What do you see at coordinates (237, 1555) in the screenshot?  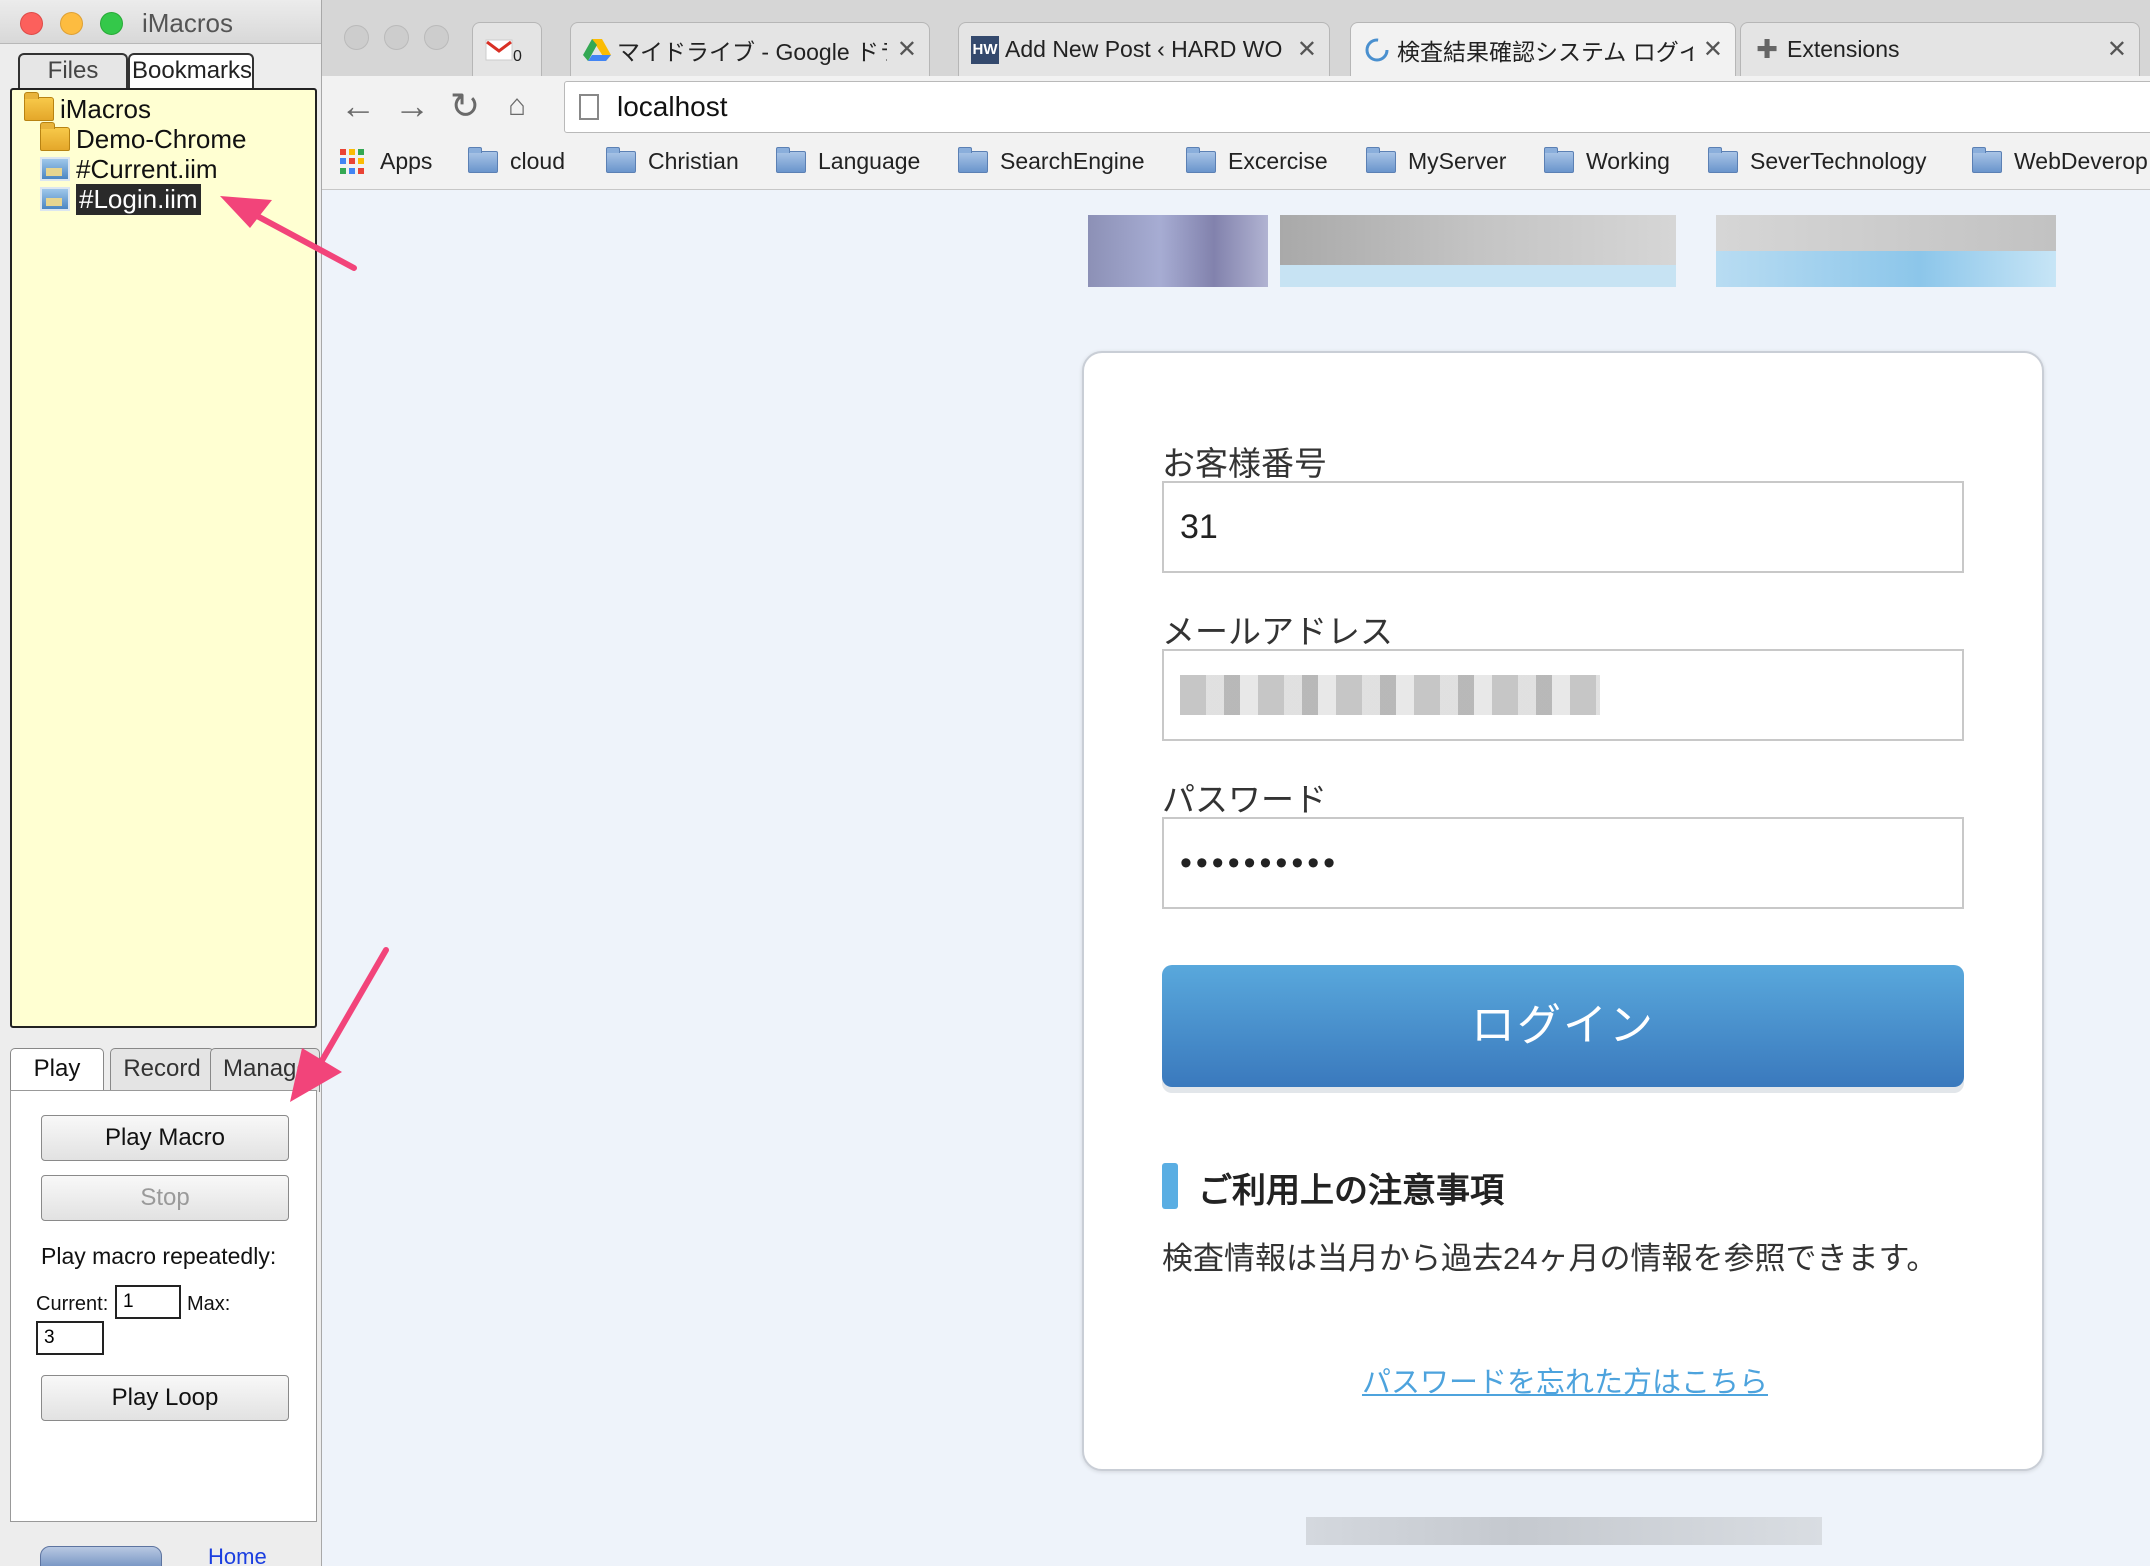 I see `home-link: Home` at bounding box center [237, 1555].